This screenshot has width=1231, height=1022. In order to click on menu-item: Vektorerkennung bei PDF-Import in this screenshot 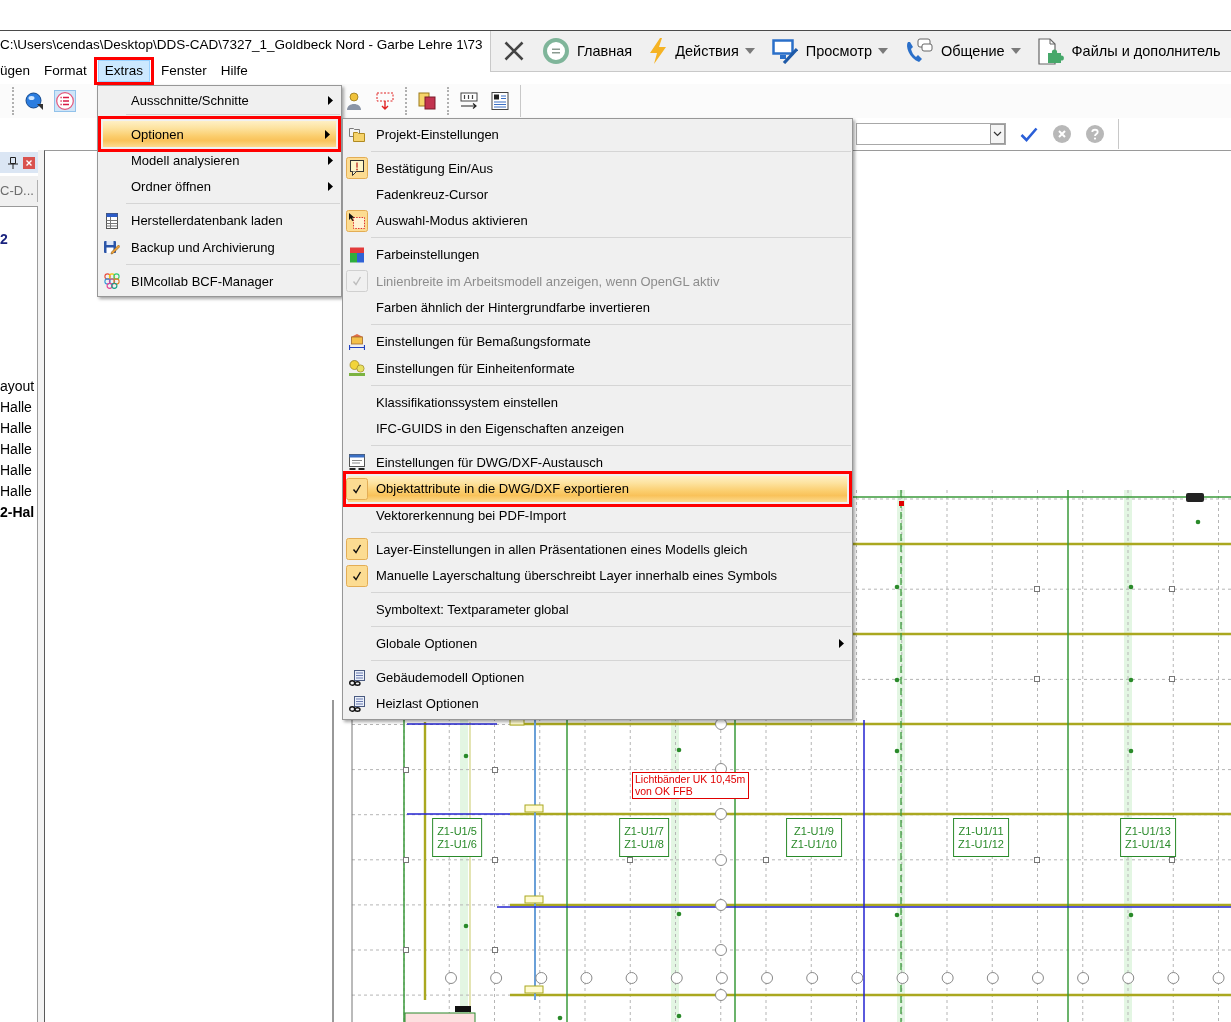, I will do `click(597, 518)`.